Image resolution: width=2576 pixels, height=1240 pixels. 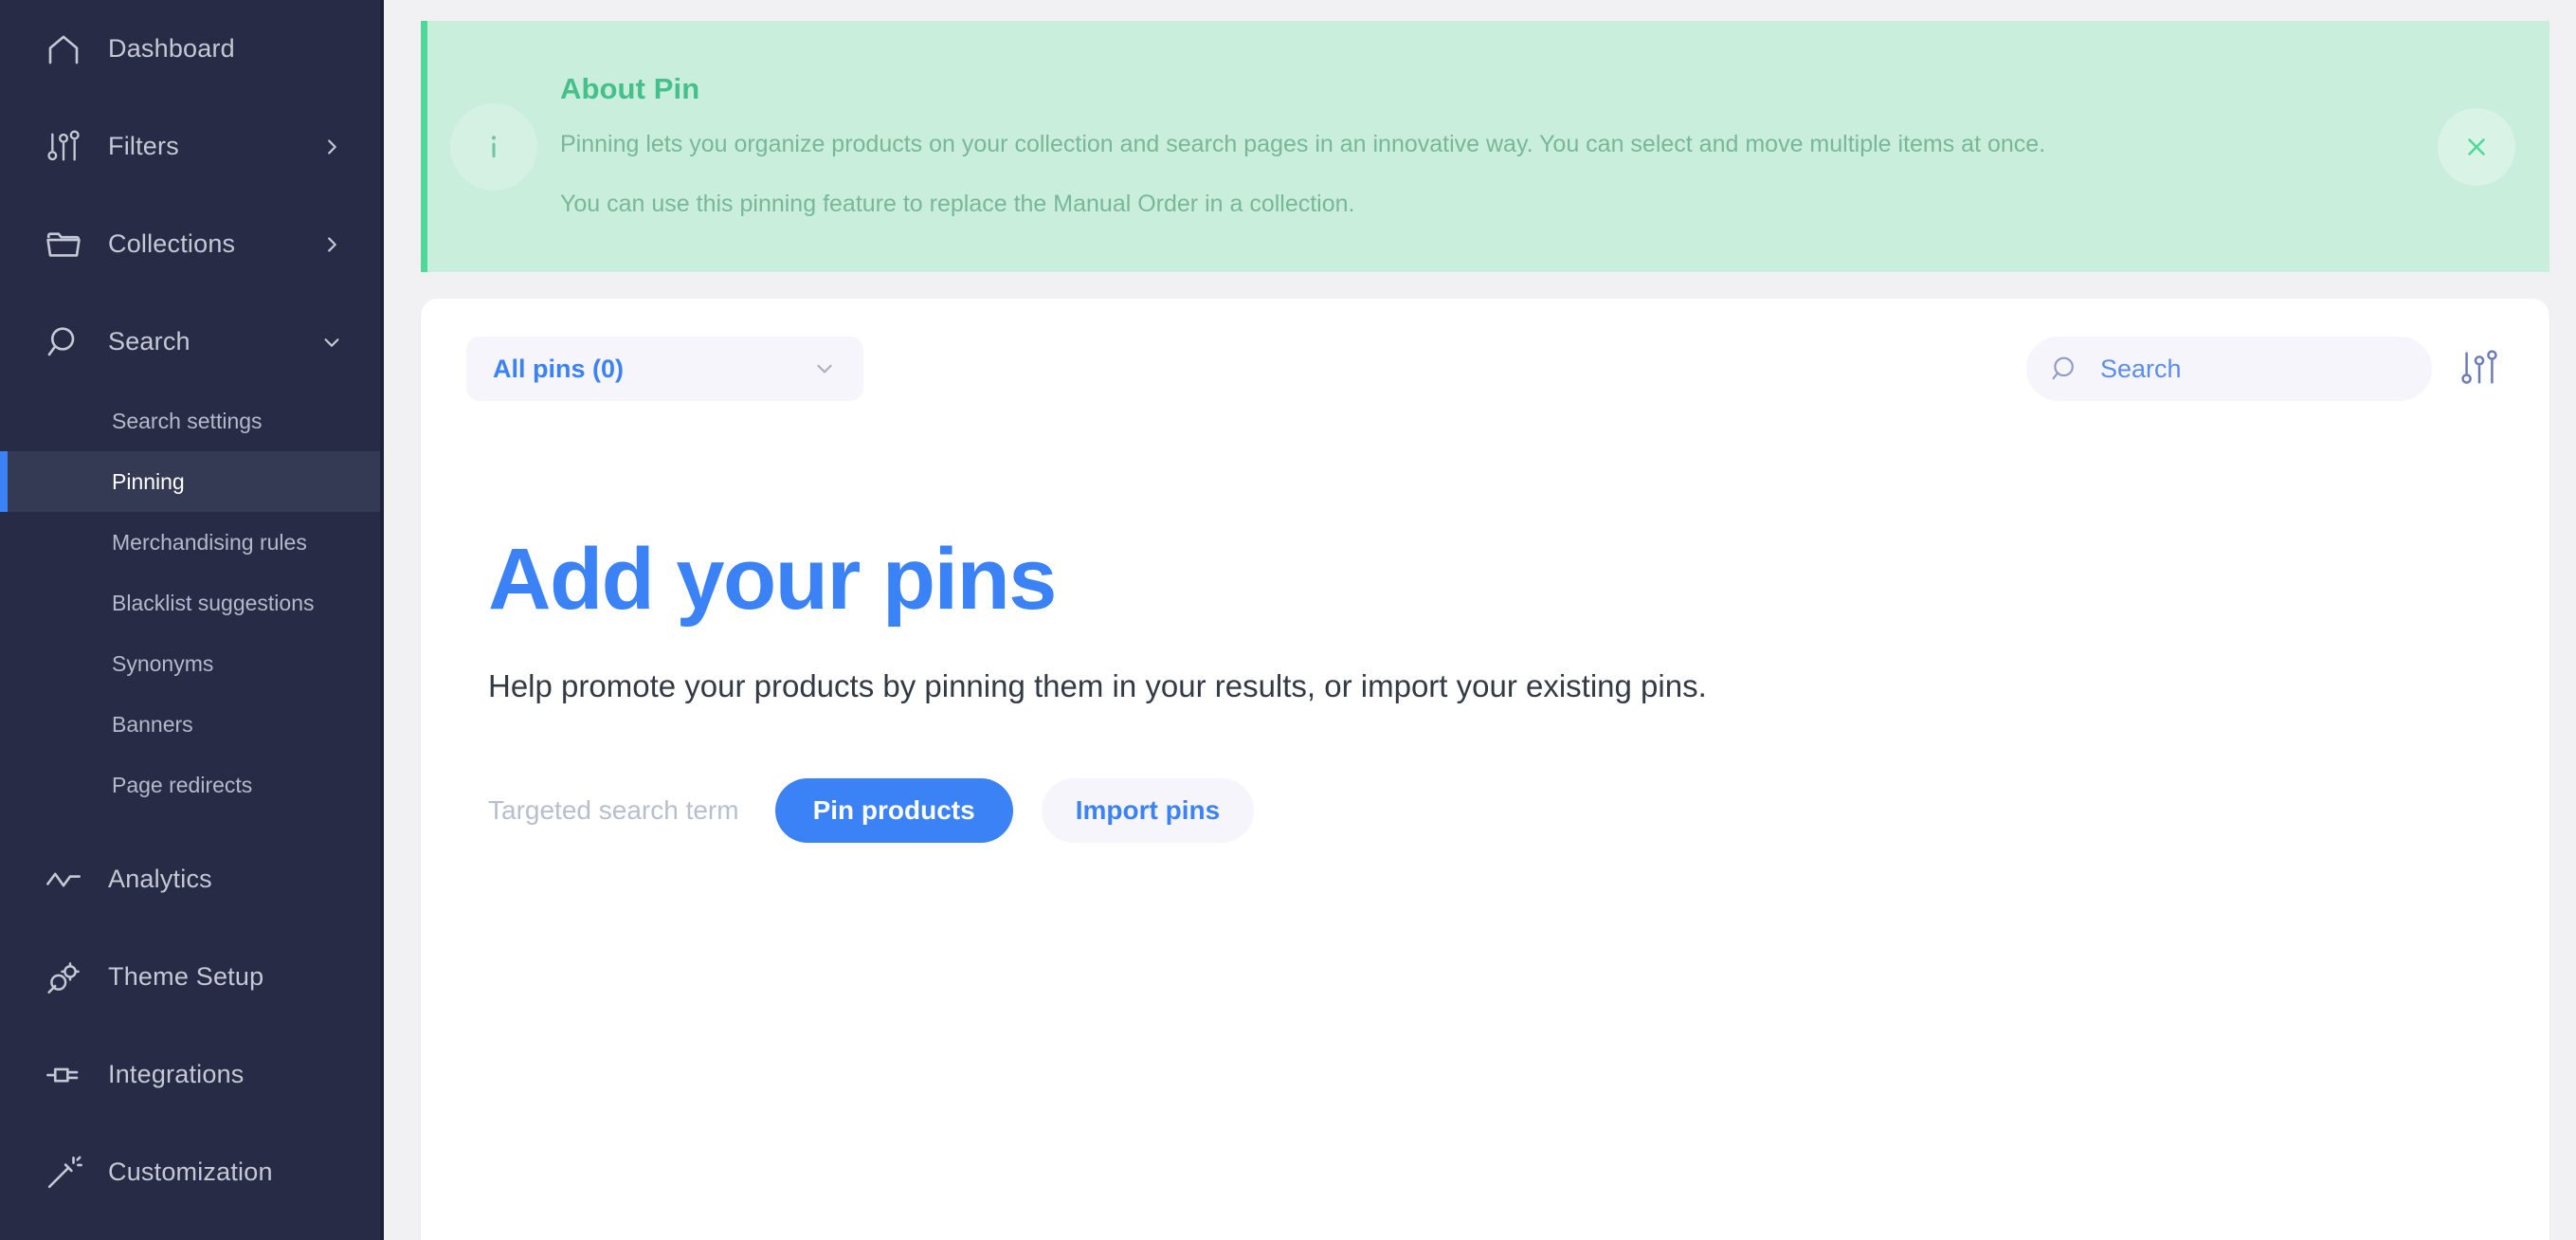 I want to click on all-pins-filter-label: All pins (0), so click(x=559, y=369).